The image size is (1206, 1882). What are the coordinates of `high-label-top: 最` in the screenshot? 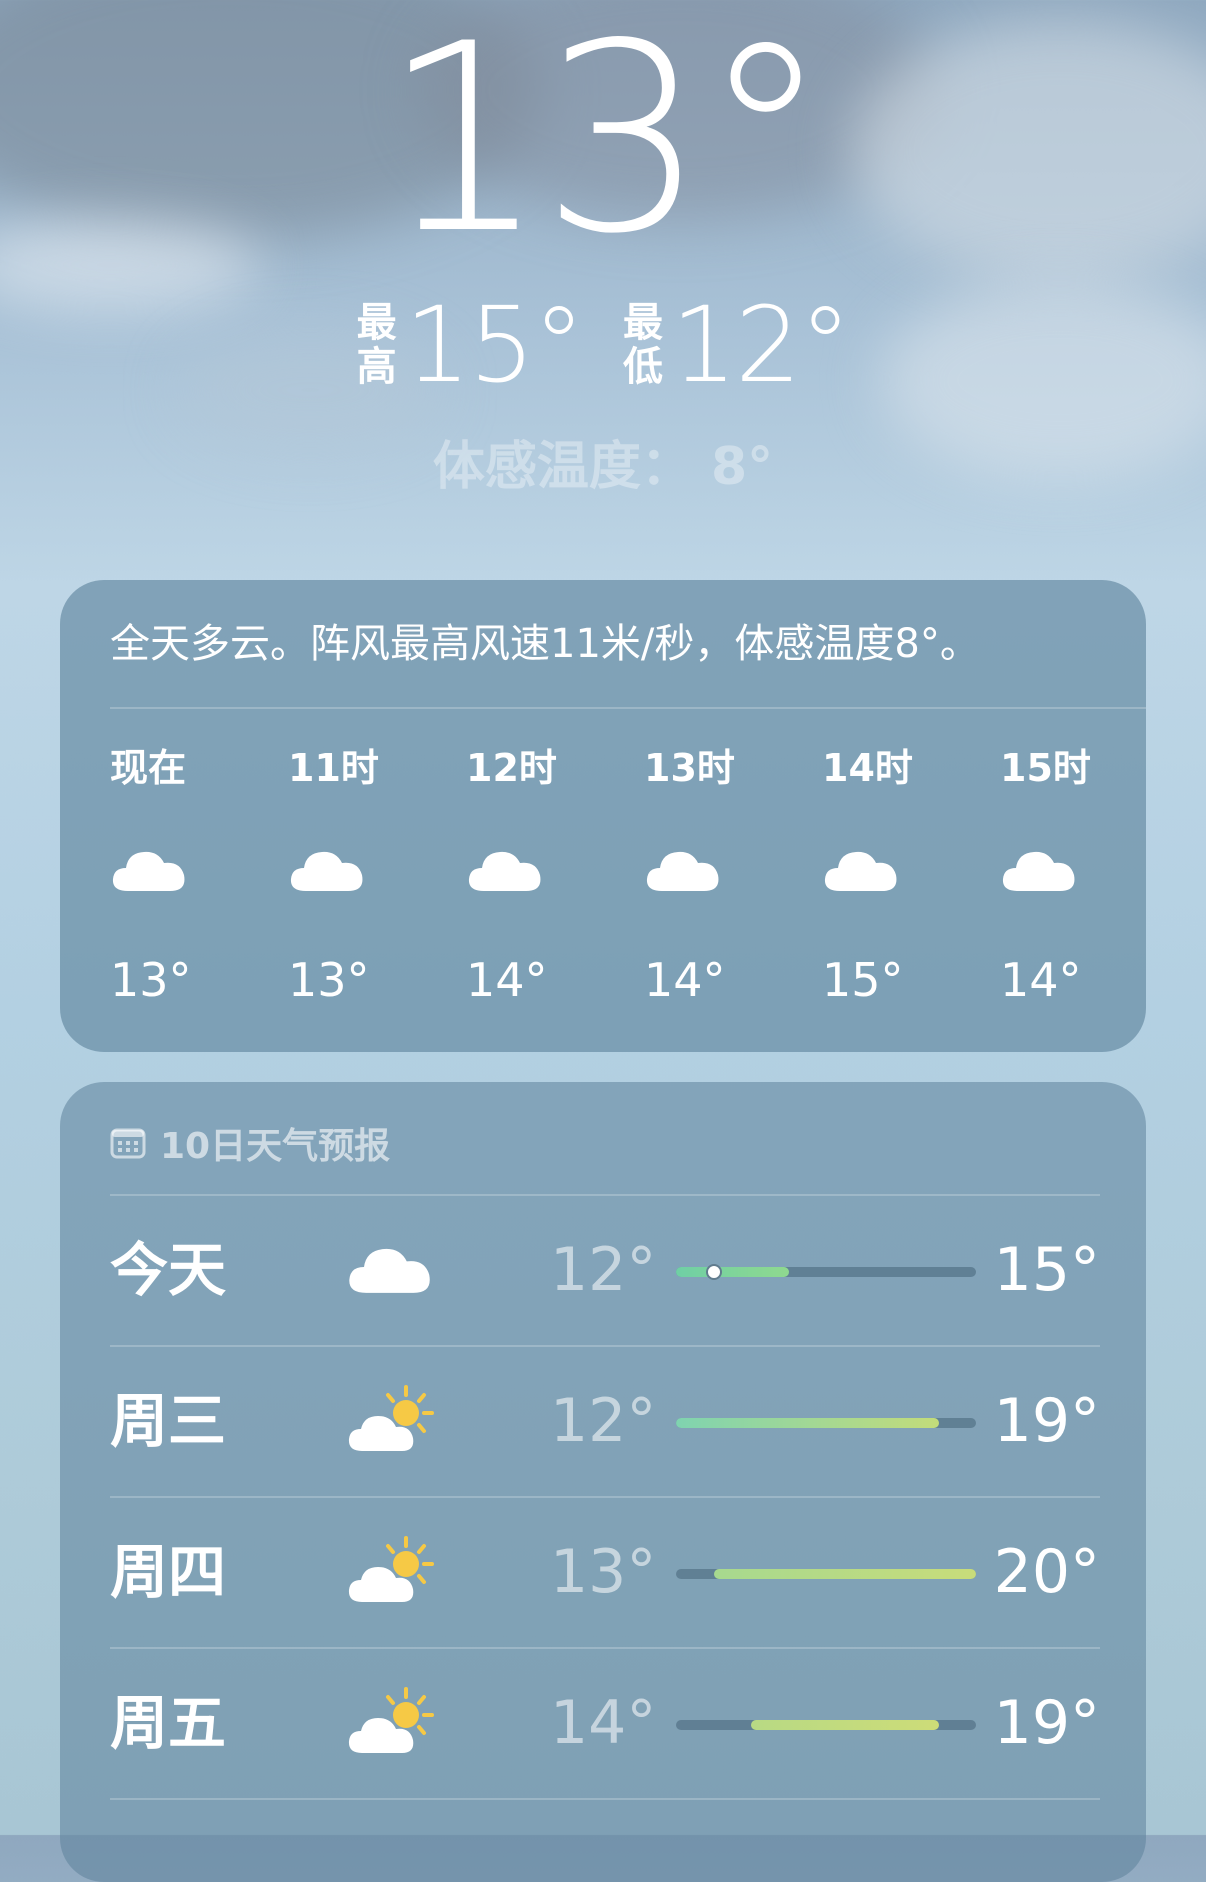 It's located at (376, 323).